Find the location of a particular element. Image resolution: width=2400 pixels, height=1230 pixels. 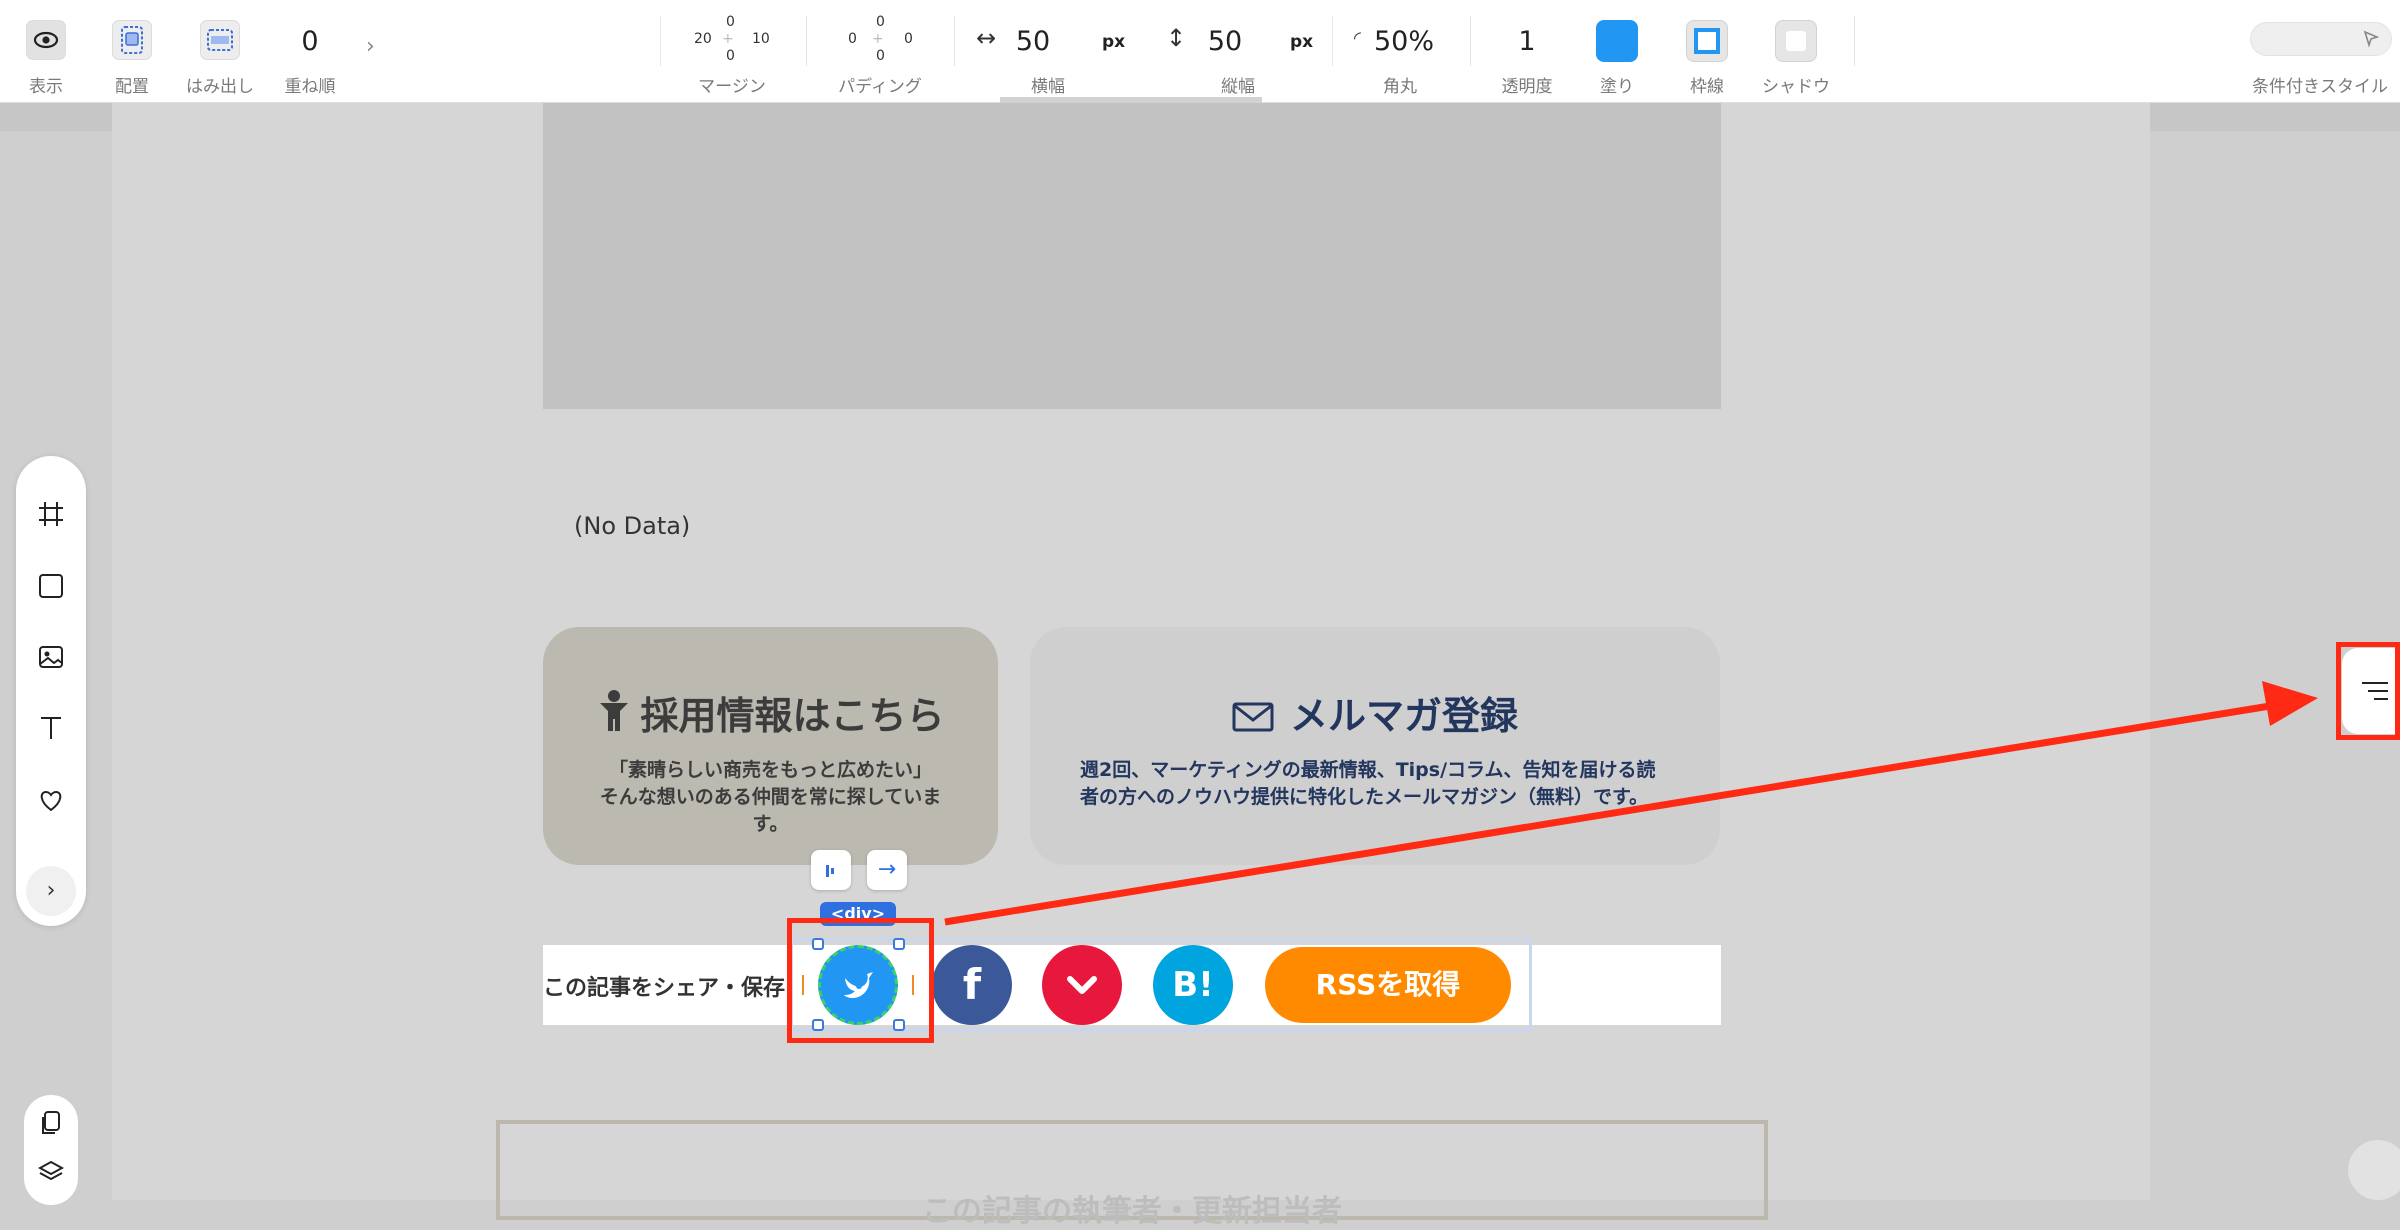

chevron-right-icon: › is located at coordinates (51, 890).